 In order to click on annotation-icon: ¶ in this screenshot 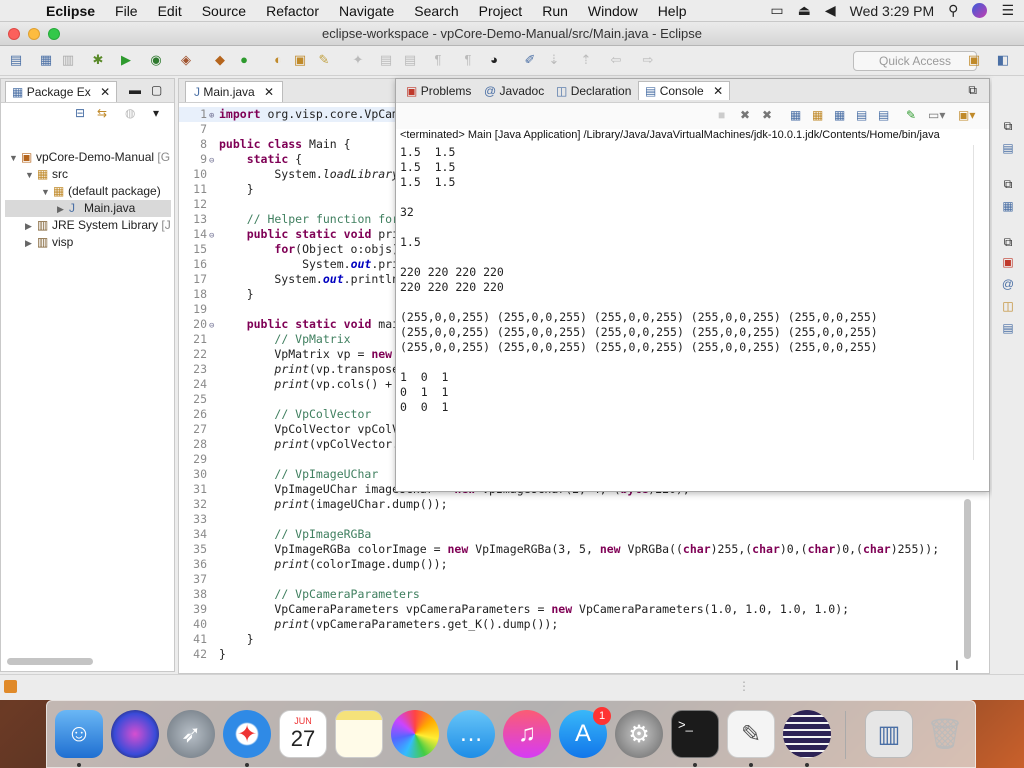, I will do `click(468, 60)`.